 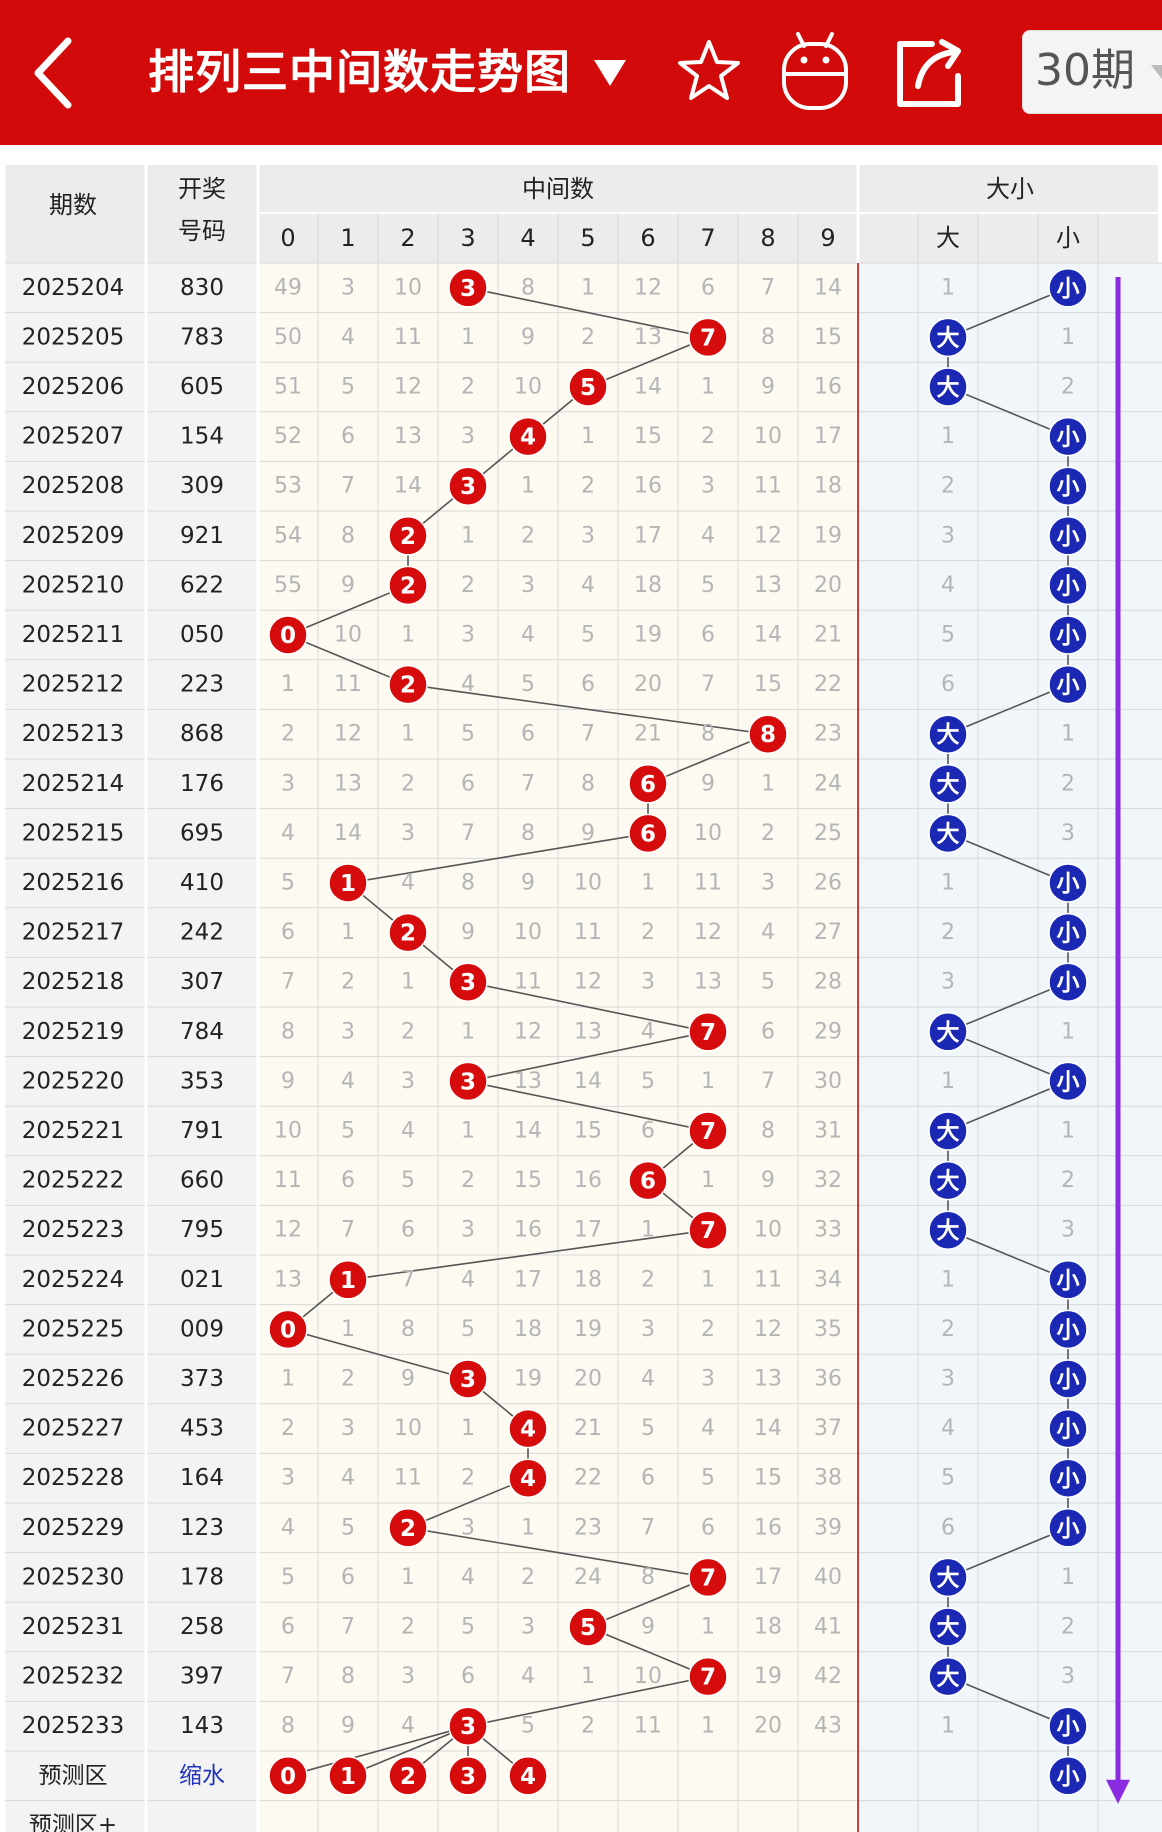 I want to click on header-period: 期数, so click(x=73, y=205).